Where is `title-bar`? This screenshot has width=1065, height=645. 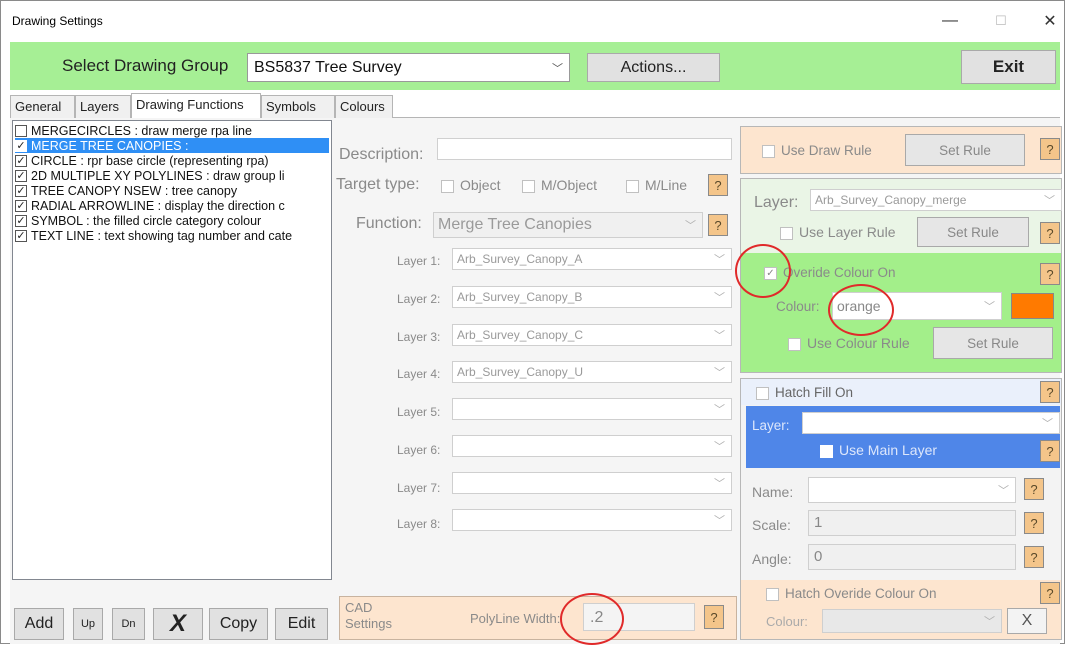 title-bar is located at coordinates (532, 21).